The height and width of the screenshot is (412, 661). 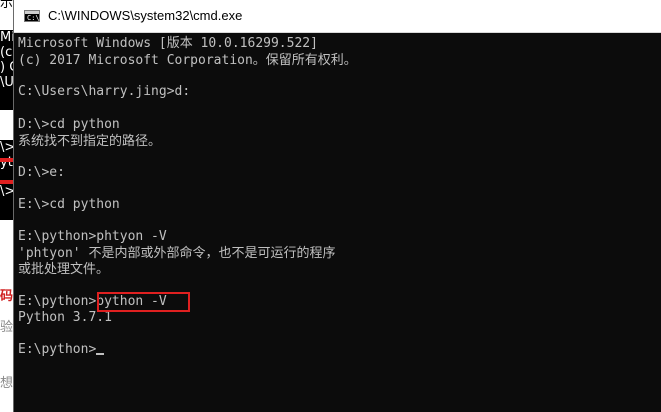 I want to click on bg-red-text: 码, so click(x=7, y=296).